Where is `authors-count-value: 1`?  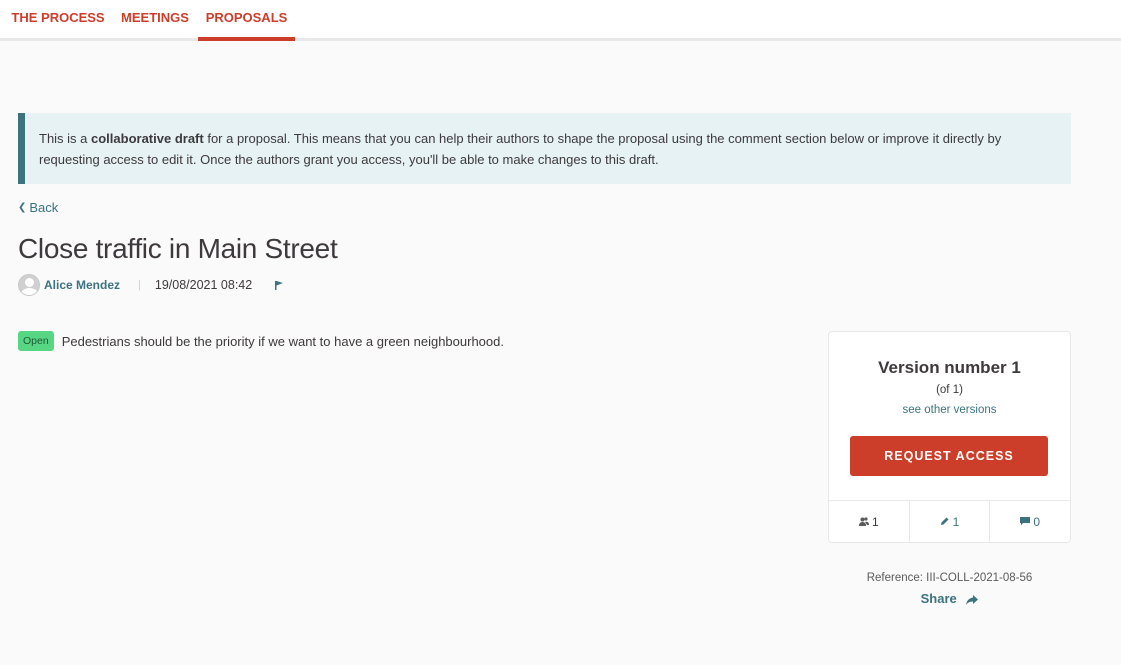 authors-count-value: 1 is located at coordinates (875, 521).